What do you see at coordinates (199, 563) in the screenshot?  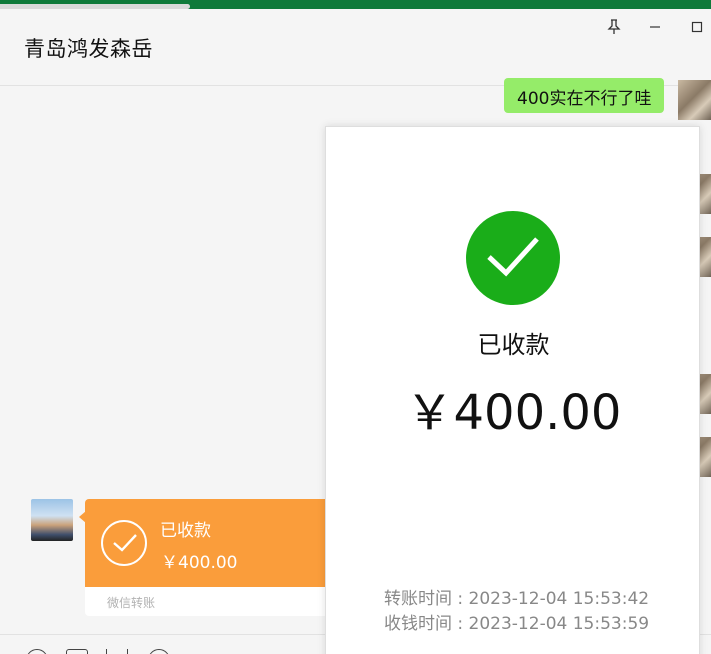 I see `transfer-card-amount: ￥400.00` at bounding box center [199, 563].